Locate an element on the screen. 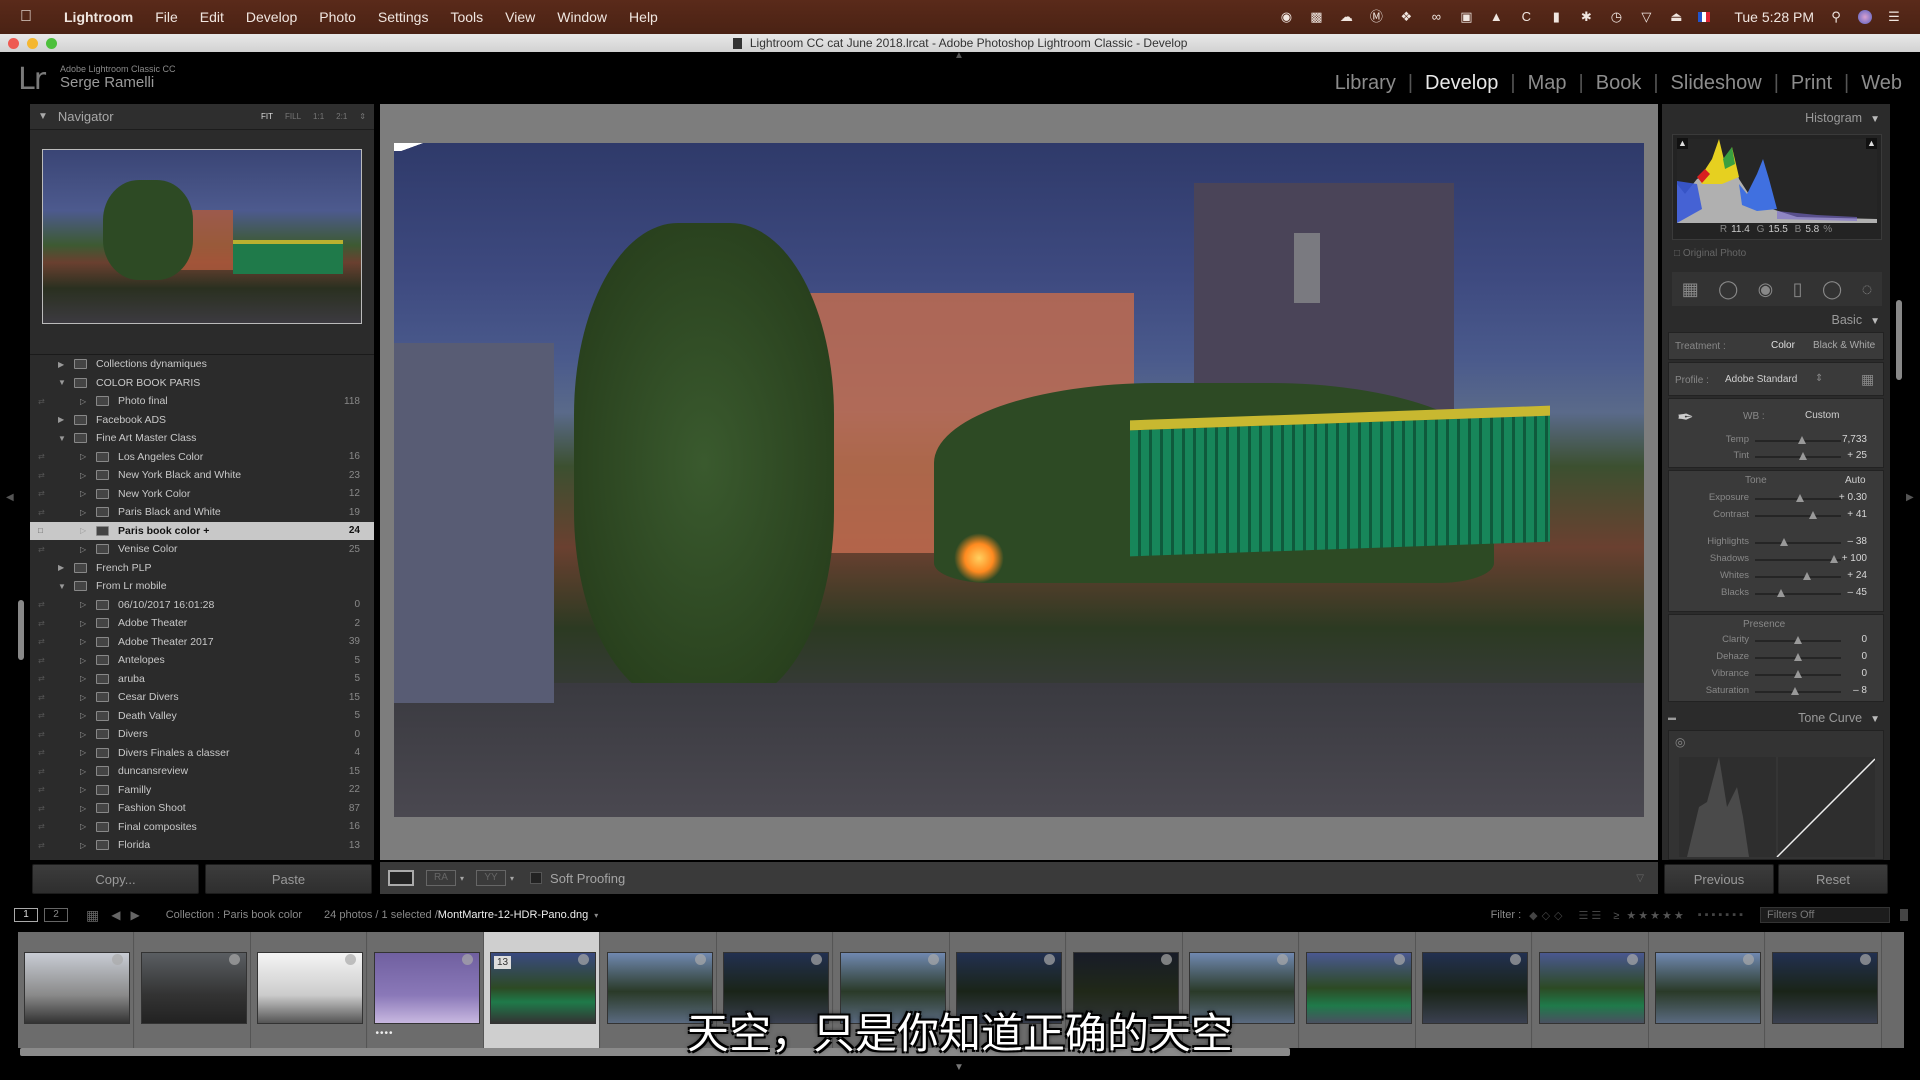 The height and width of the screenshot is (1080, 1920). flag-icon is located at coordinates (1704, 17).